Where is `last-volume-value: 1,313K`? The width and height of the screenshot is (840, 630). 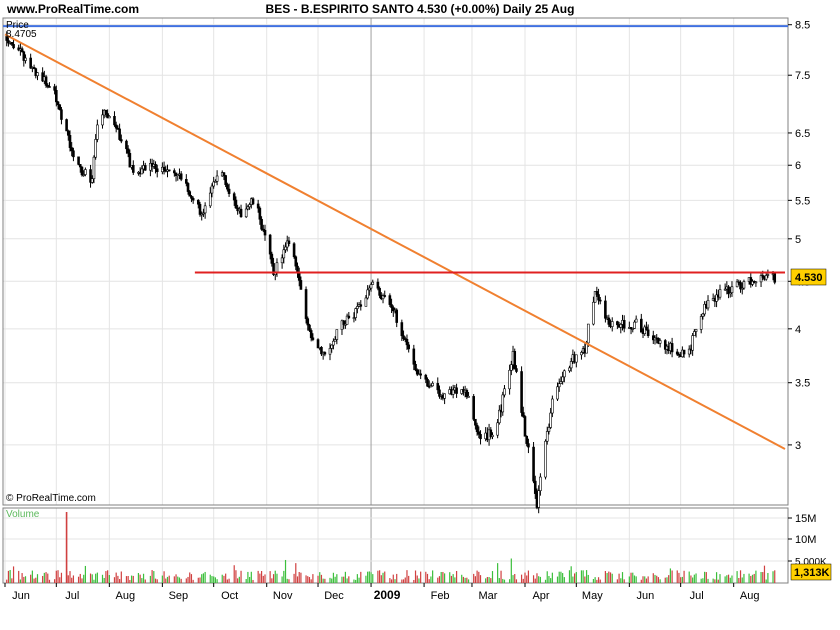 last-volume-value: 1,313K is located at coordinates (812, 573).